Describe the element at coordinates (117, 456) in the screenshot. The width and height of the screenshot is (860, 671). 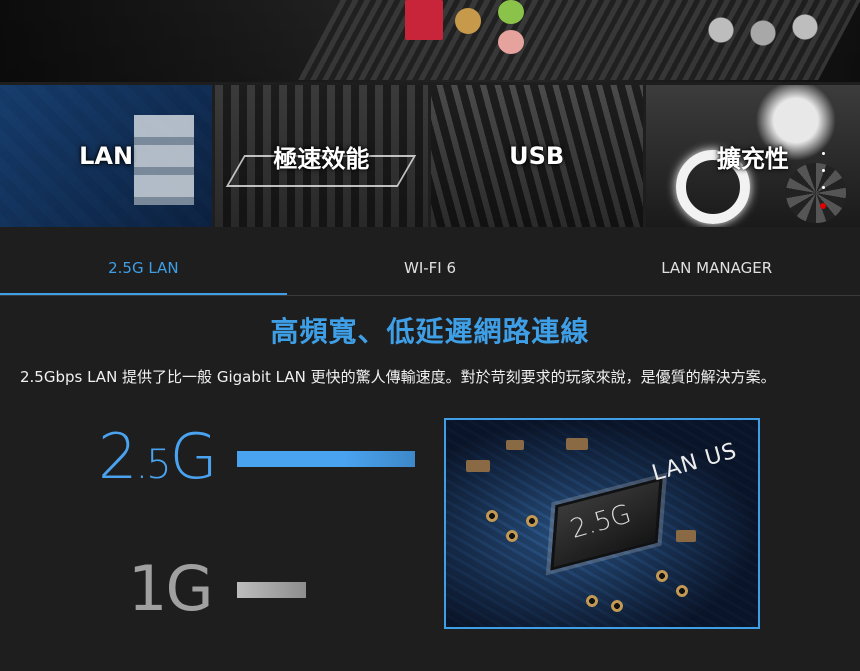
I see `speed-digit: 2` at that location.